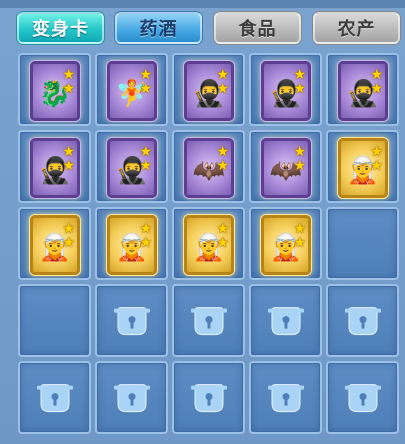 The image size is (405, 444). I want to click on tab-medicine-wine: 药酒, so click(158, 28).